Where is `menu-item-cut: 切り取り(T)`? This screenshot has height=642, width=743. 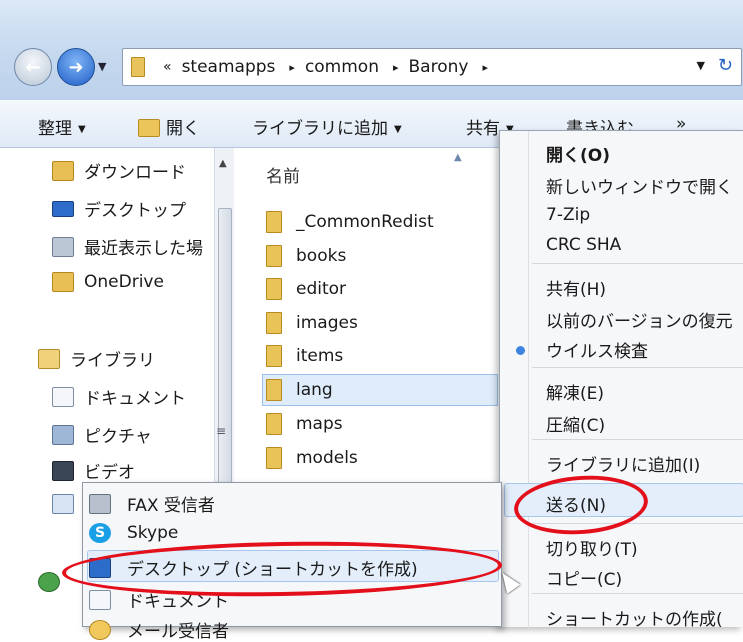 menu-item-cut: 切り取り(T) is located at coordinates (592, 547).